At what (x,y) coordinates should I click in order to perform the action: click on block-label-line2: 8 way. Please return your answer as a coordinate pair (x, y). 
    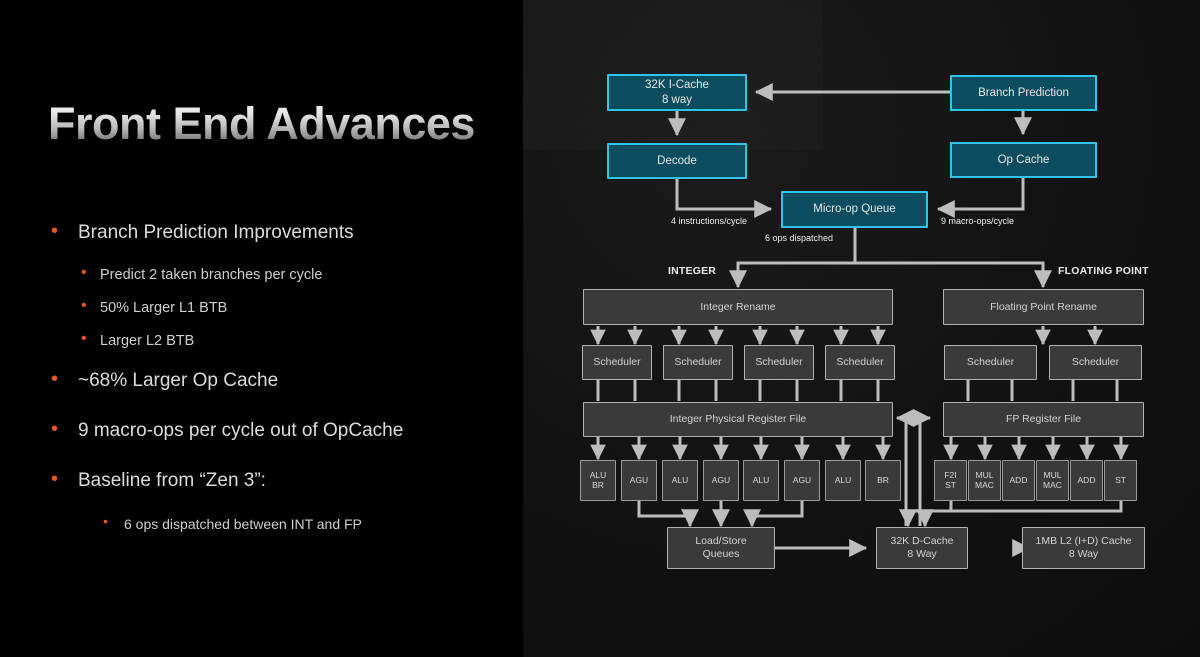
    Looking at the image, I should click on (677, 99).